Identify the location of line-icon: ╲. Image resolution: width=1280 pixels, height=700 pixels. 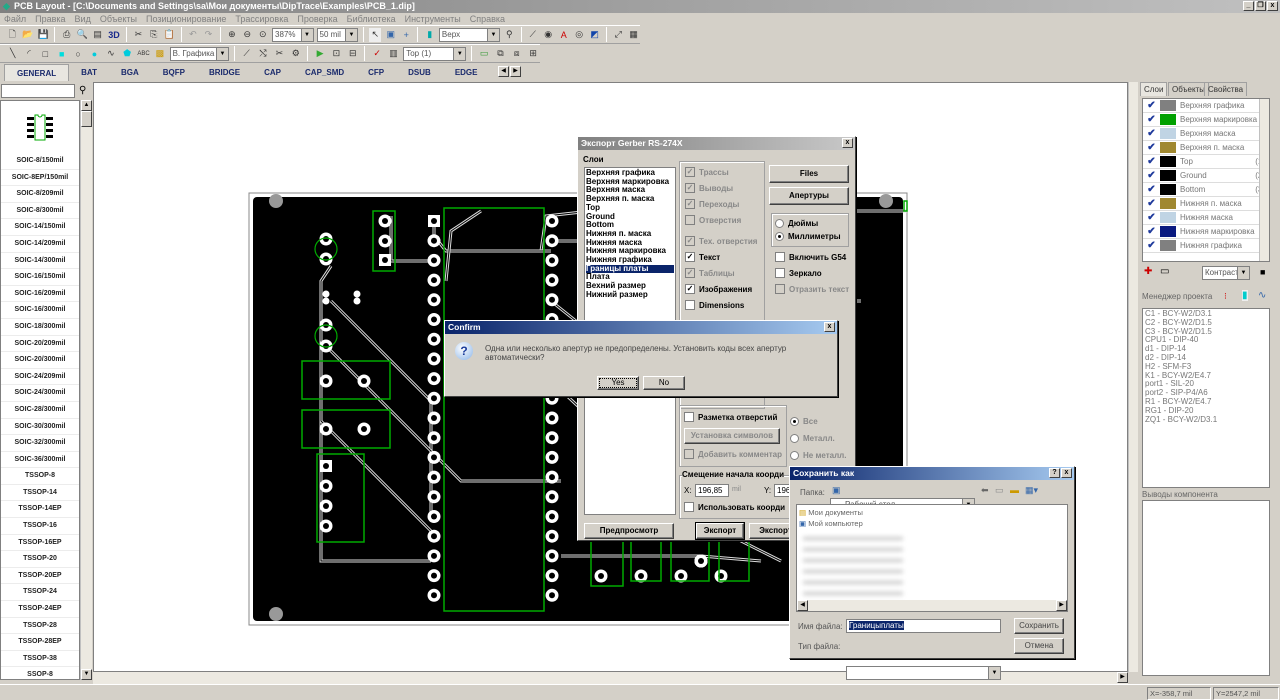
(12, 54).